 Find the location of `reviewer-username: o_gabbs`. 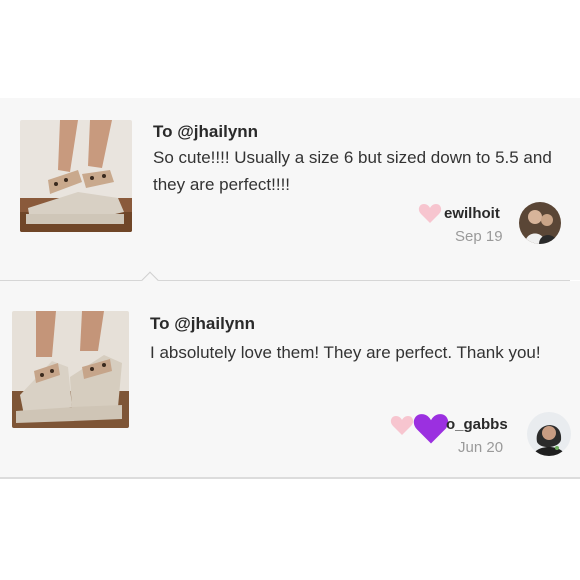

reviewer-username: o_gabbs is located at coordinates (477, 424).